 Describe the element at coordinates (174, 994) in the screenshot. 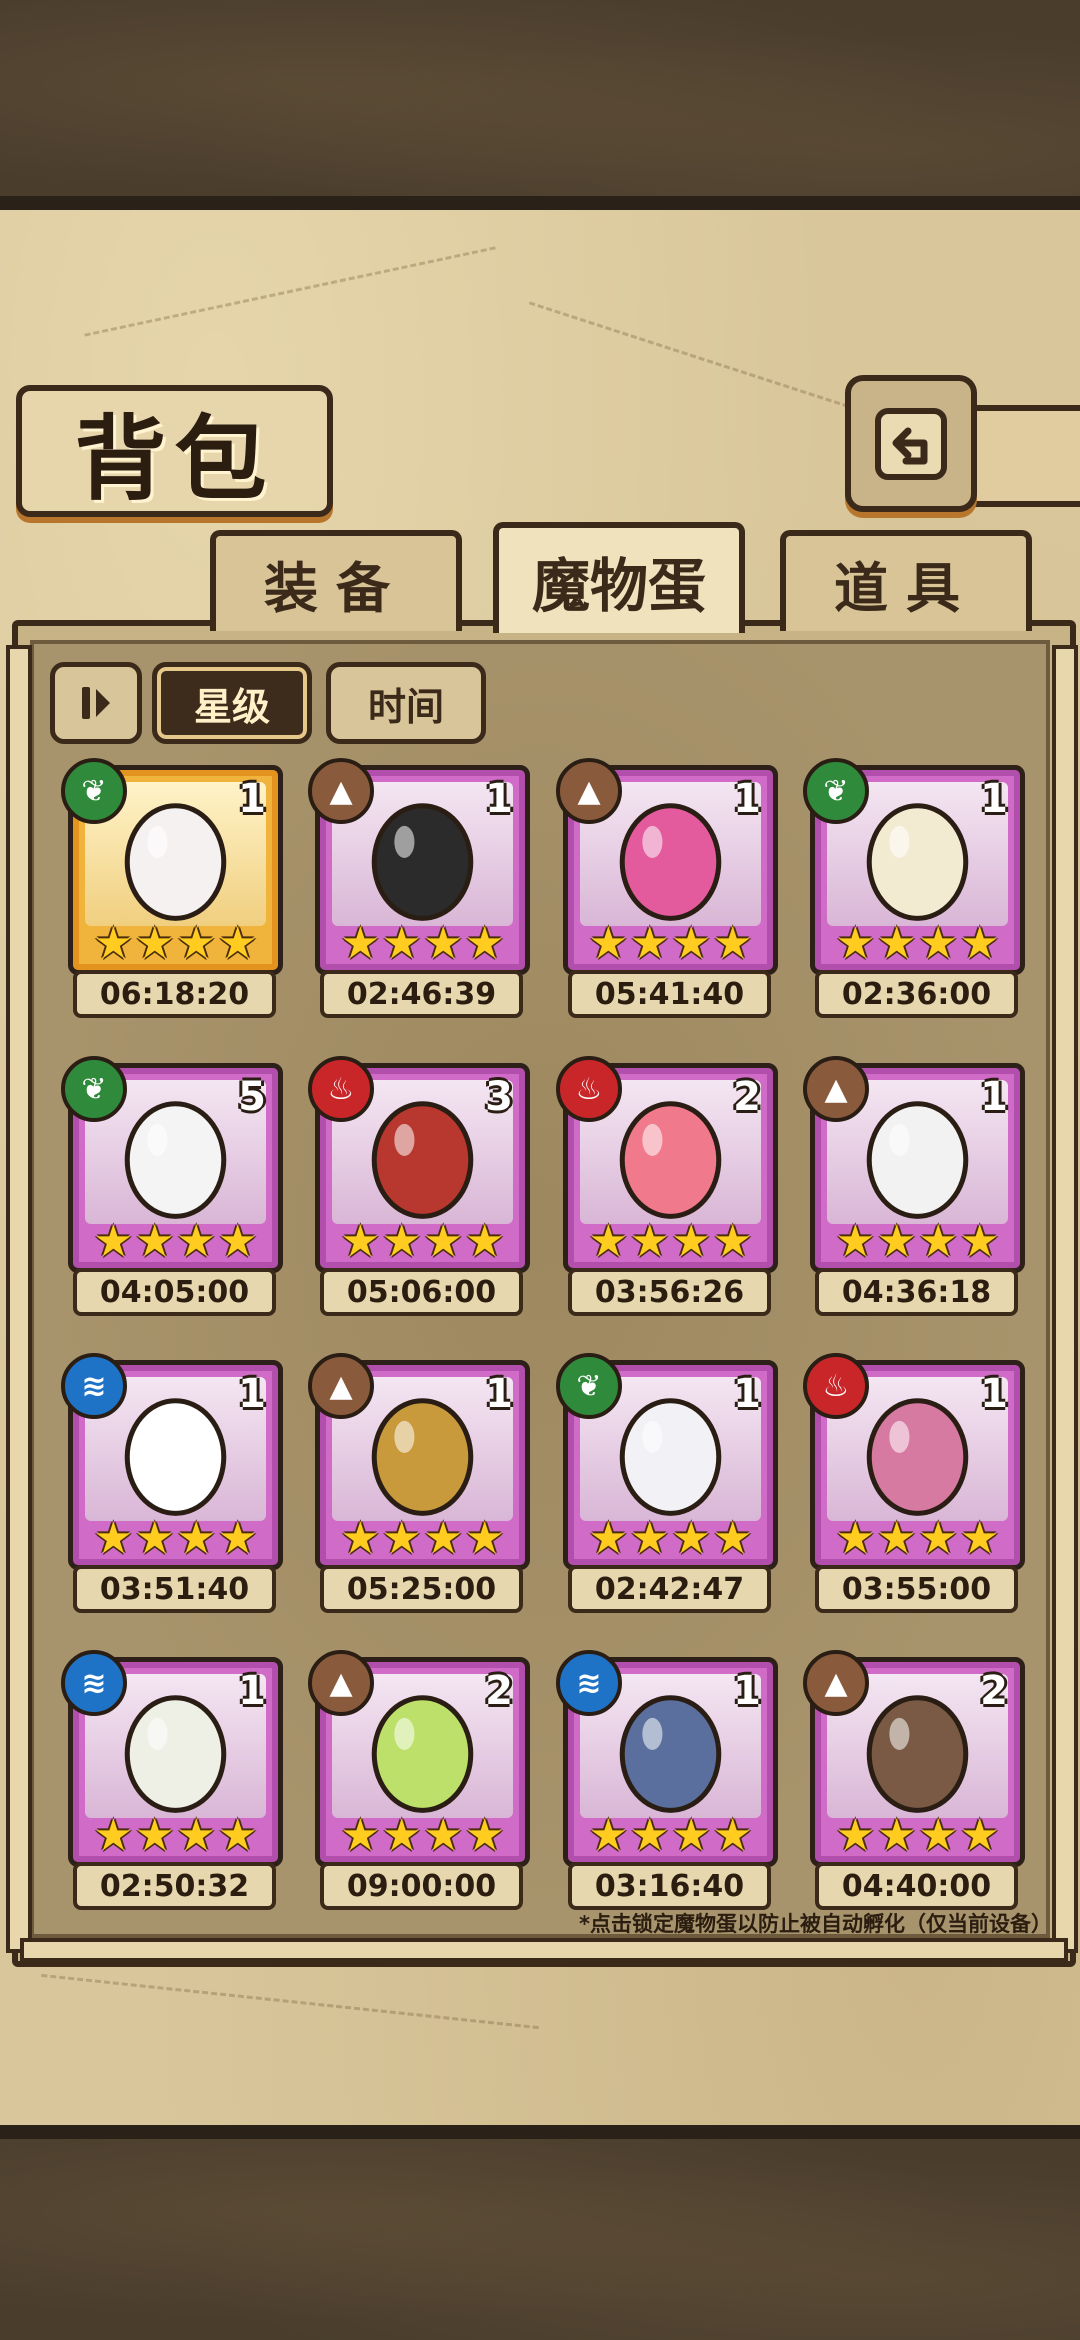

I see `hatch-timer: 06:18:20` at that location.